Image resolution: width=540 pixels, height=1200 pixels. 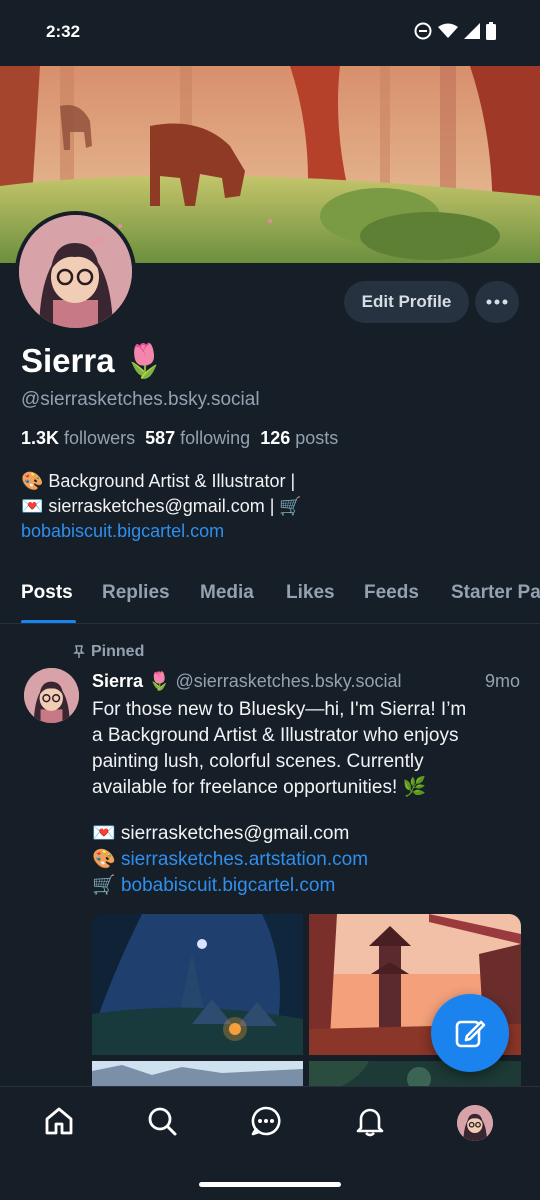 What do you see at coordinates (78, 438) in the screenshot?
I see `followers-stat: 1.3K followers` at bounding box center [78, 438].